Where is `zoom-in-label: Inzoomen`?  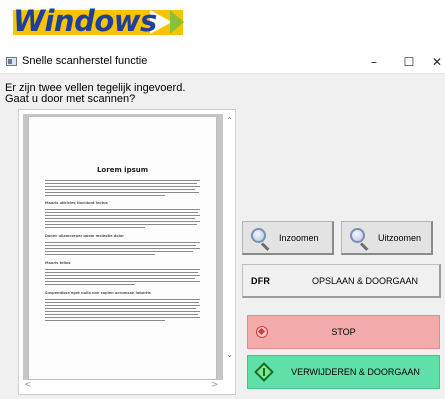 zoom-in-label: Inzoomen is located at coordinates (299, 237).